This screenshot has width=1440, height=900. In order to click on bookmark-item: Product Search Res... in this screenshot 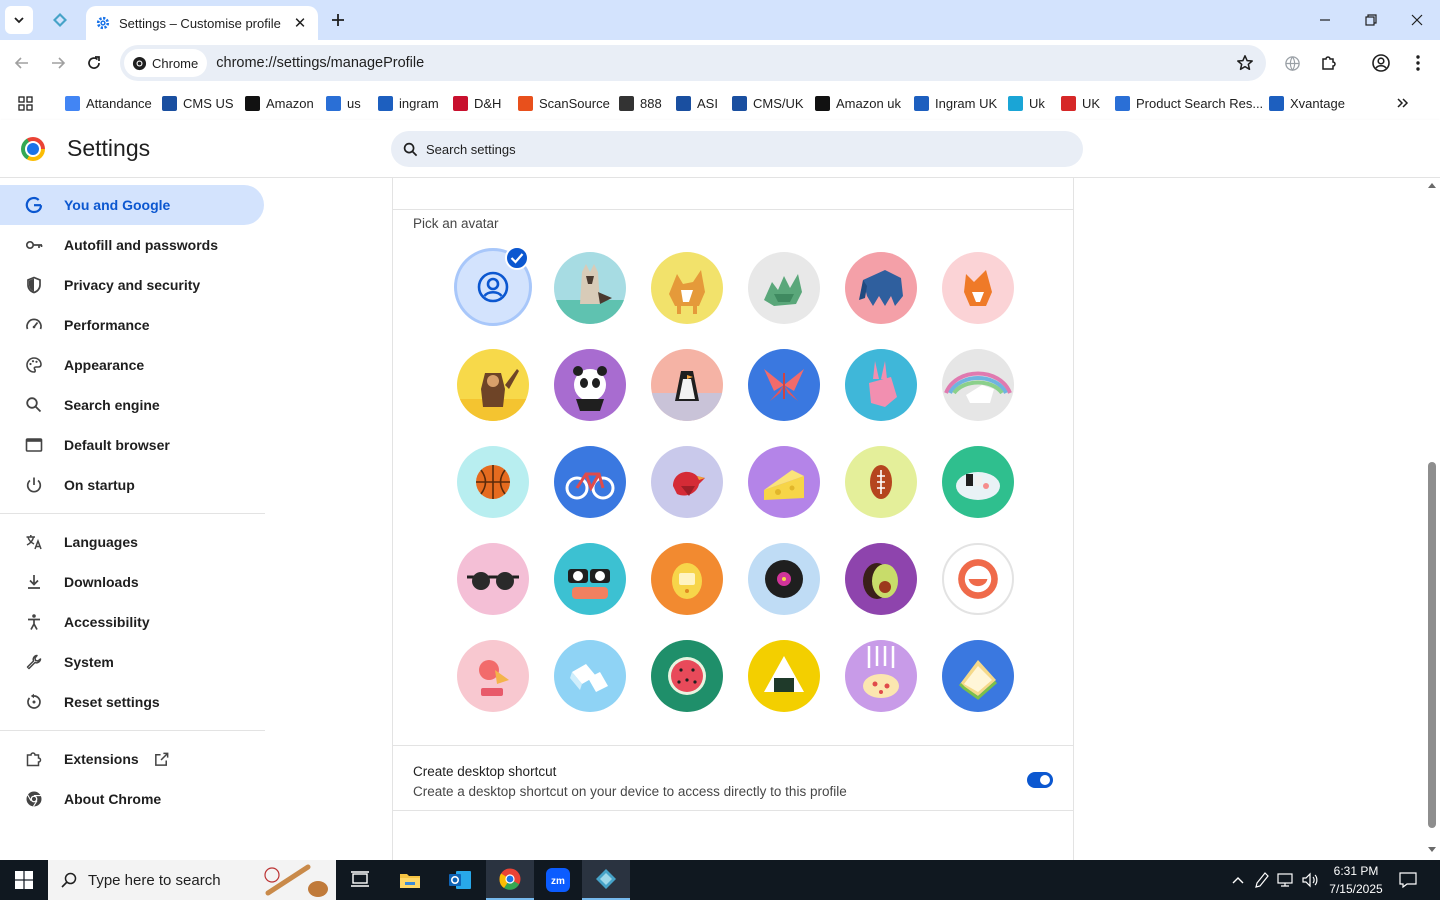, I will do `click(1189, 103)`.